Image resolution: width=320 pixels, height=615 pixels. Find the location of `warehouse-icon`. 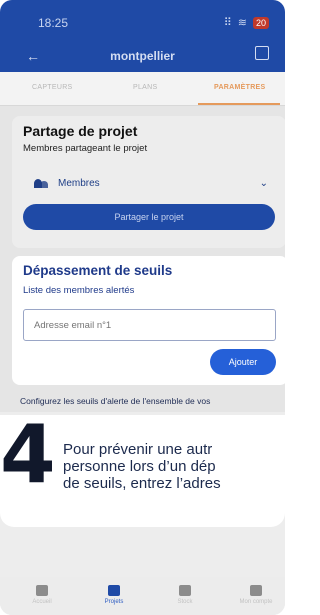

warehouse-icon is located at coordinates (185, 590).